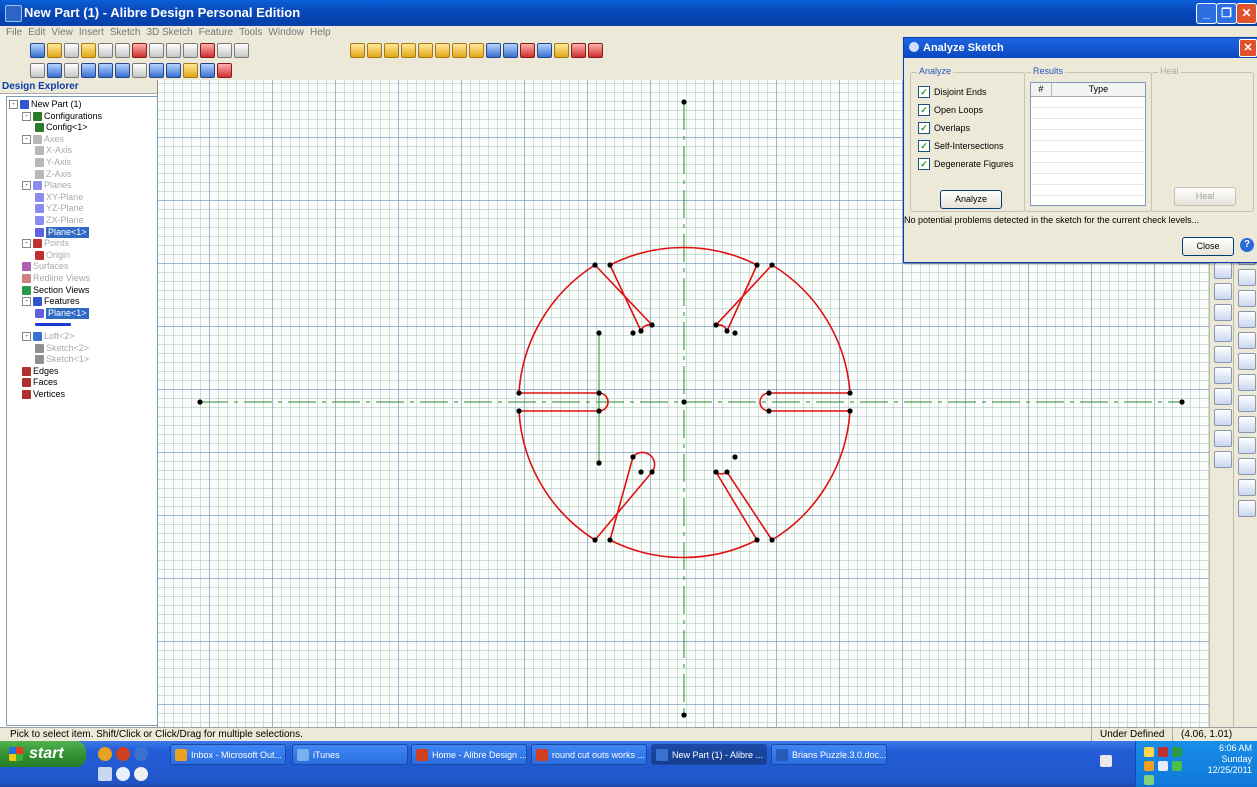 Image resolution: width=1257 pixels, height=787 pixels. I want to click on menu-item-feature: Feature, so click(216, 33).